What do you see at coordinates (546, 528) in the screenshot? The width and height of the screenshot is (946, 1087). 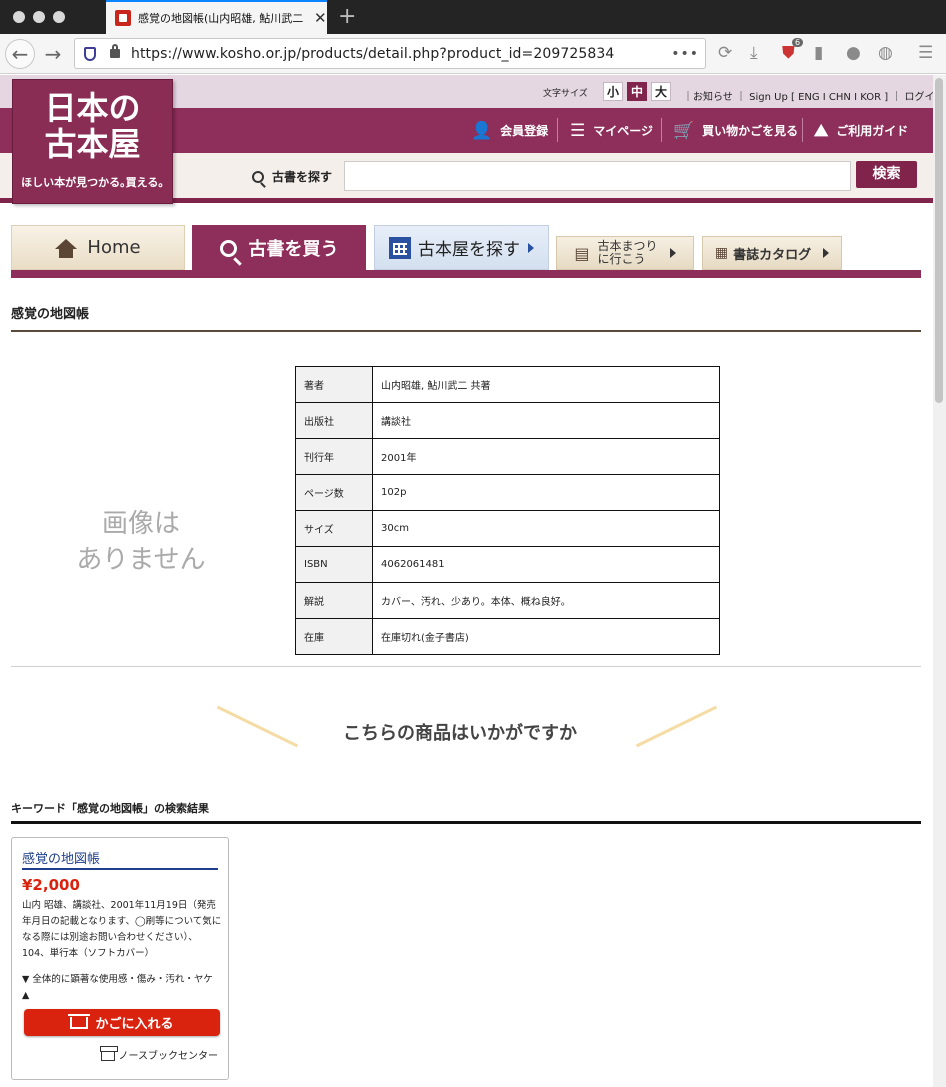 I see `detail-value: 30cm` at bounding box center [546, 528].